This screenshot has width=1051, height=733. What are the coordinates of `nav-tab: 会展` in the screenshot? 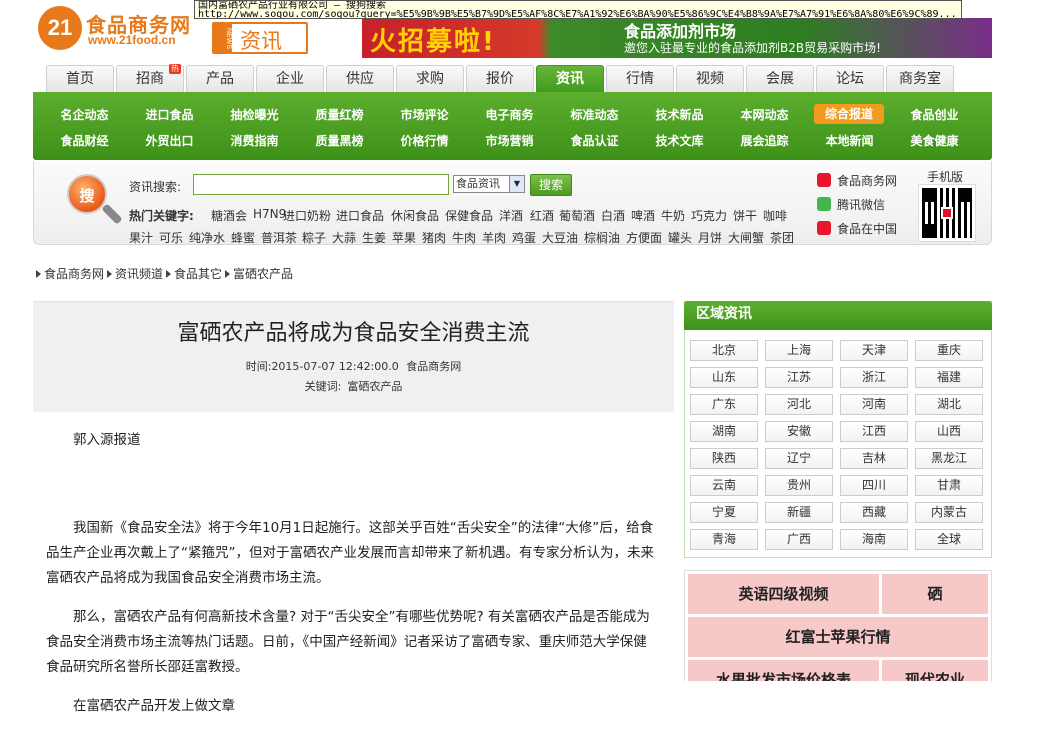 It's located at (780, 78).